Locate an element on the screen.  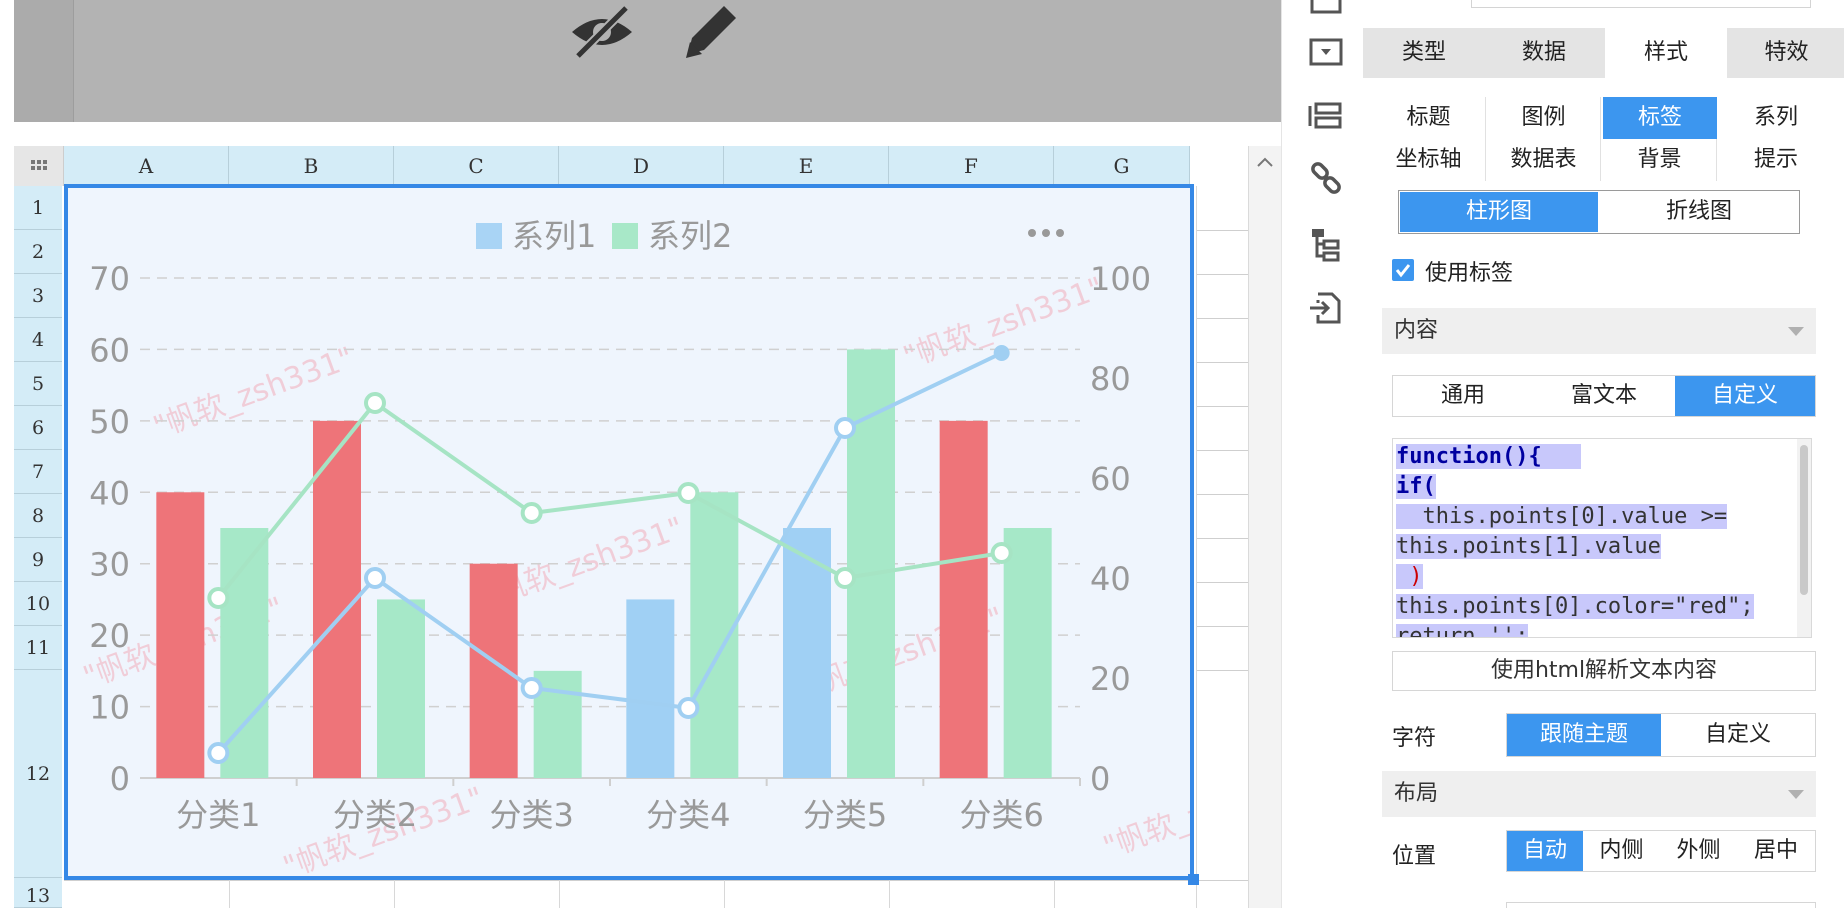
left-axis-tick-label: 50 is located at coordinates (109, 422).